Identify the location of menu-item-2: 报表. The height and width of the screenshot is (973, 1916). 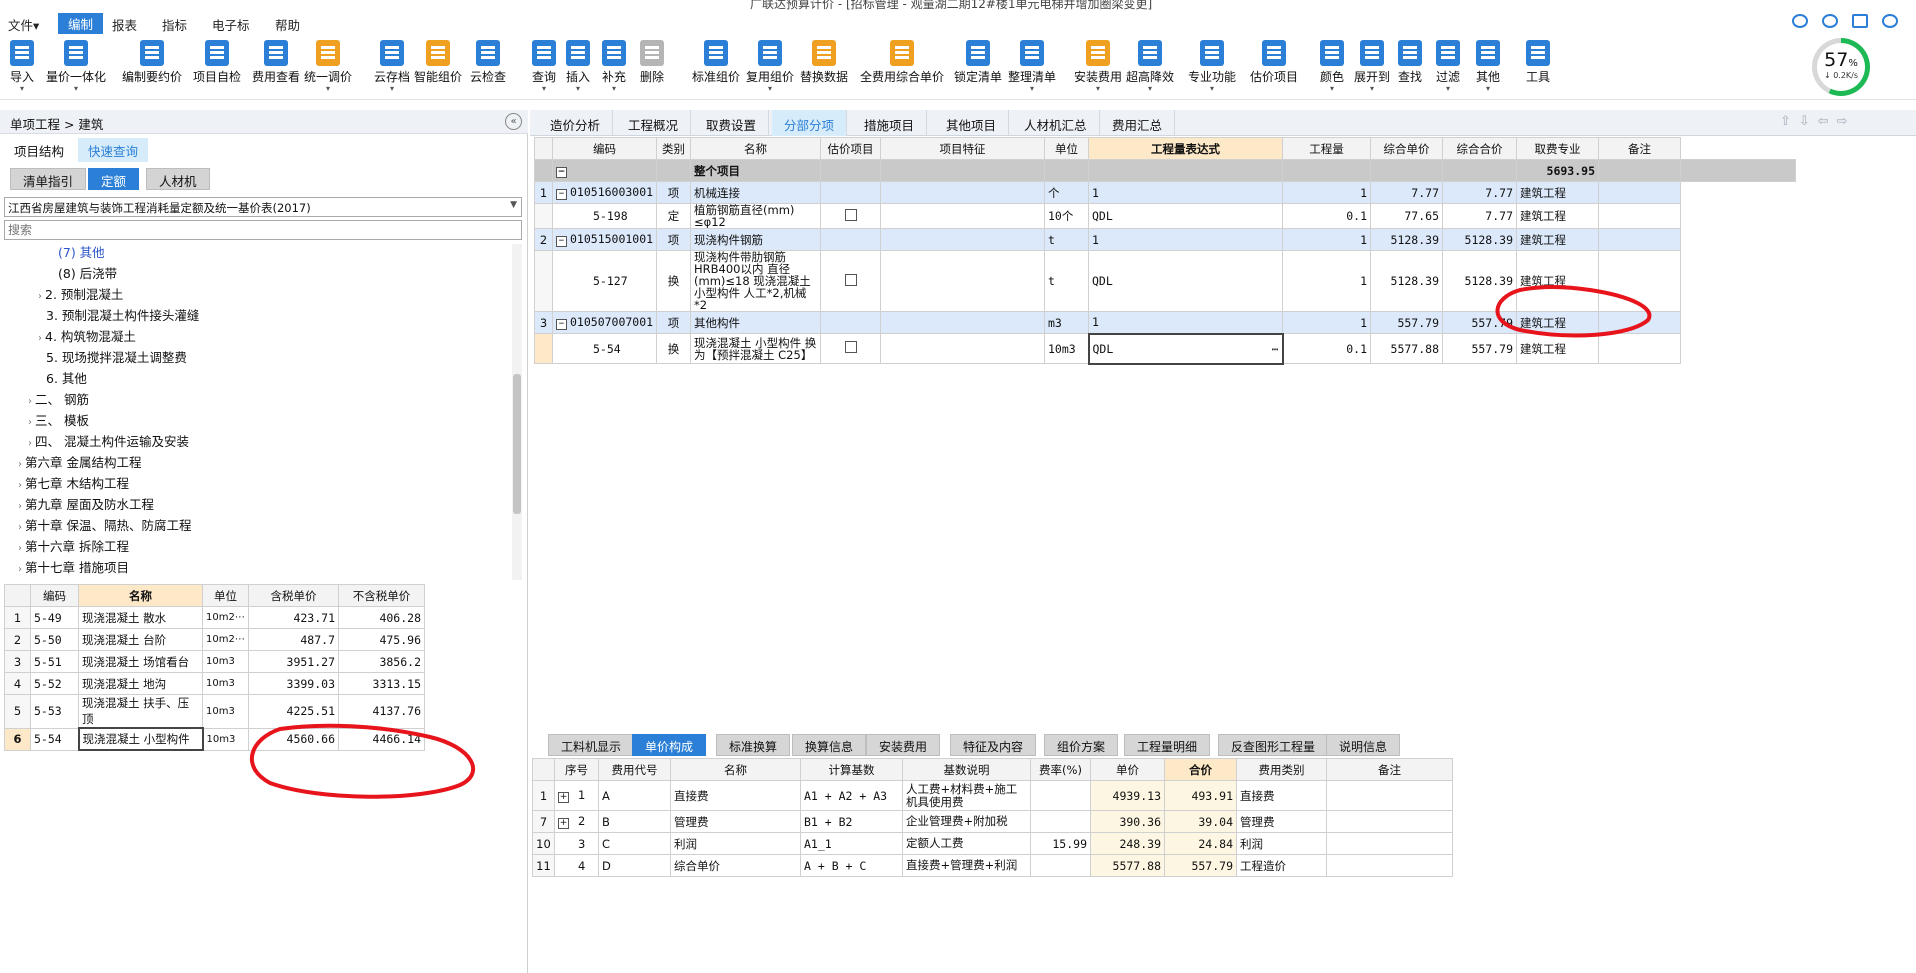
(124, 24).